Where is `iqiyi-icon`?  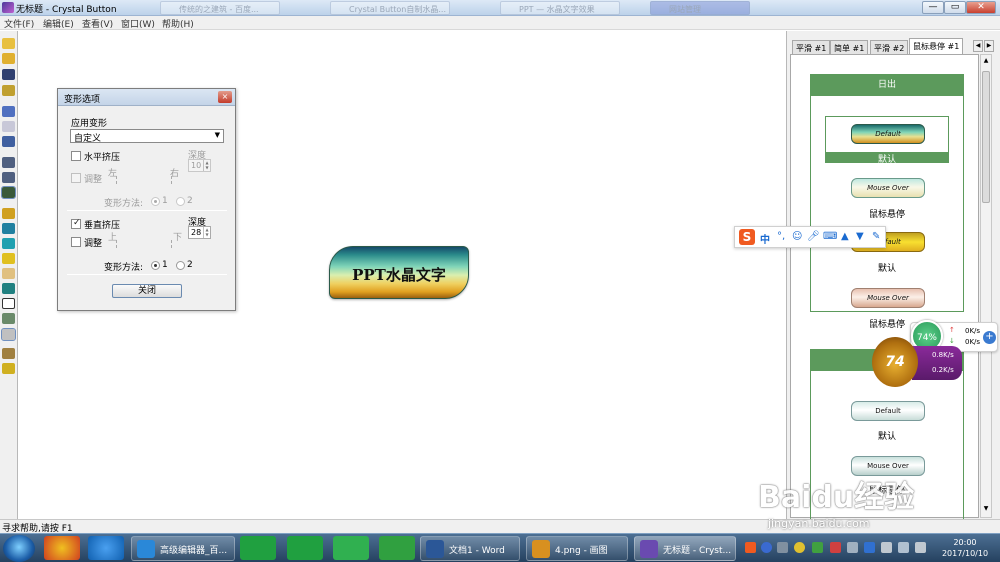 iqiyi-icon is located at coordinates (351, 548).